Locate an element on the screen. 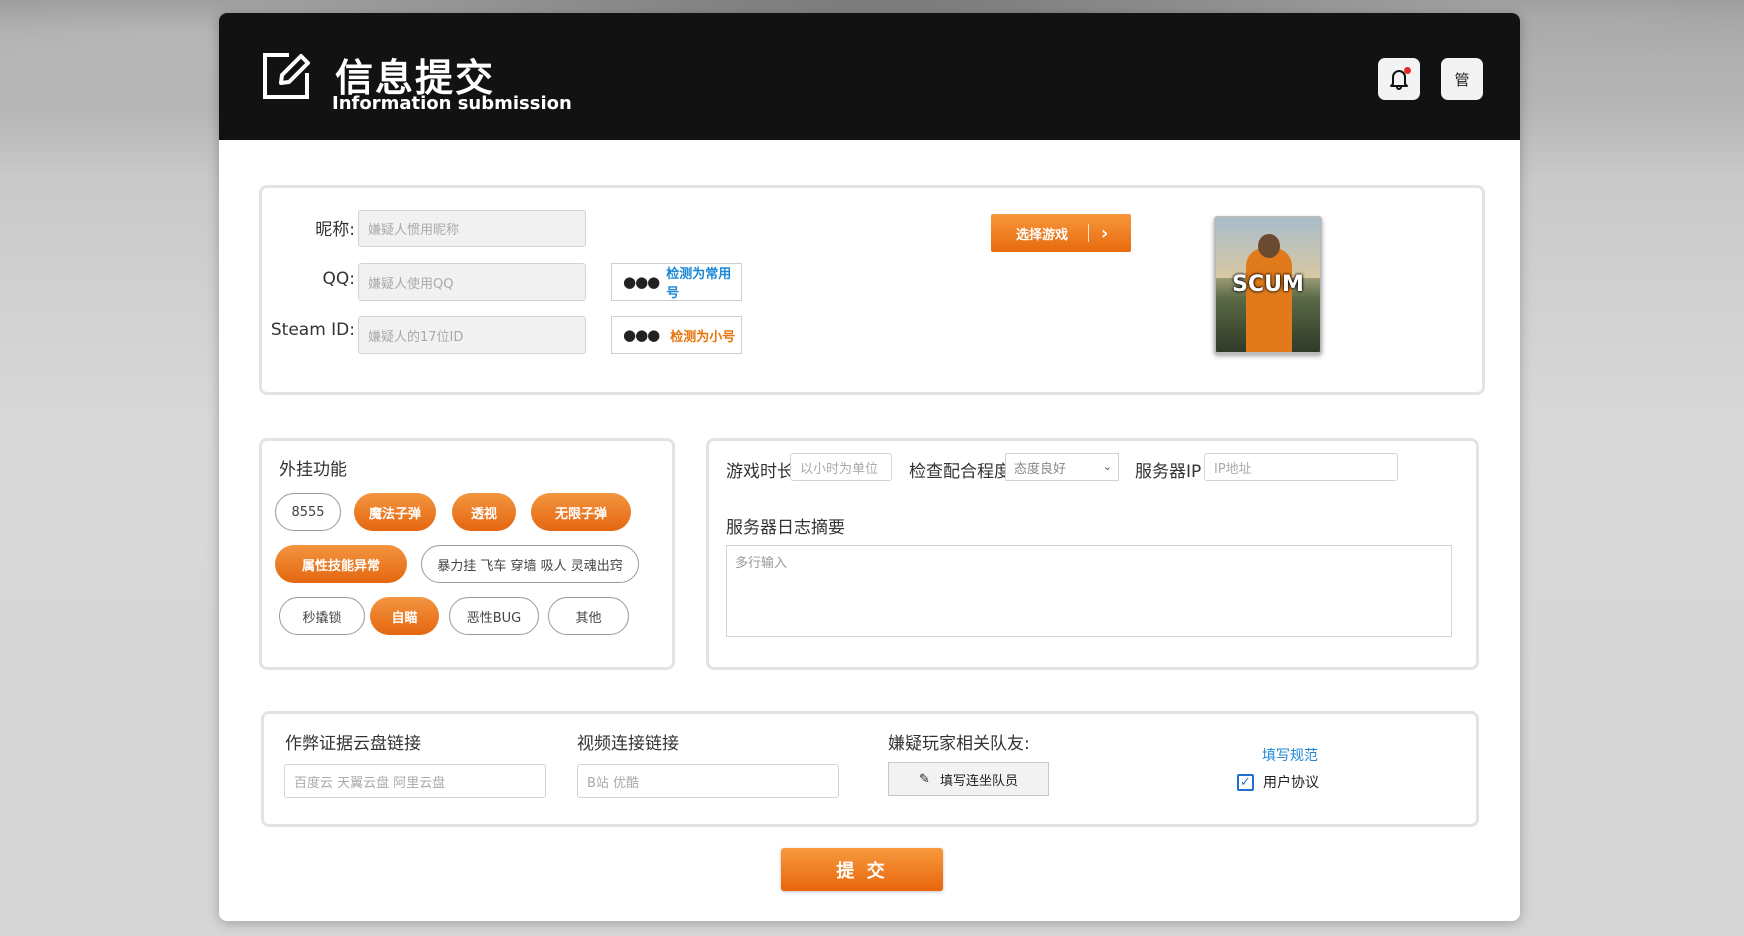 The width and height of the screenshot is (1744, 936). cheat-tag-malicious-bug: 恶性BUG is located at coordinates (494, 616).